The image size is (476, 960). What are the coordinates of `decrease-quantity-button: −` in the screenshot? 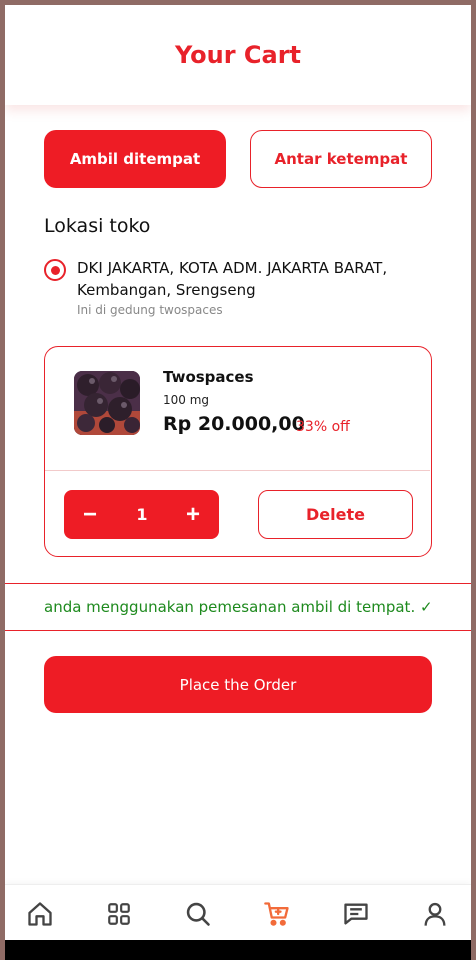 It's located at (90, 514).